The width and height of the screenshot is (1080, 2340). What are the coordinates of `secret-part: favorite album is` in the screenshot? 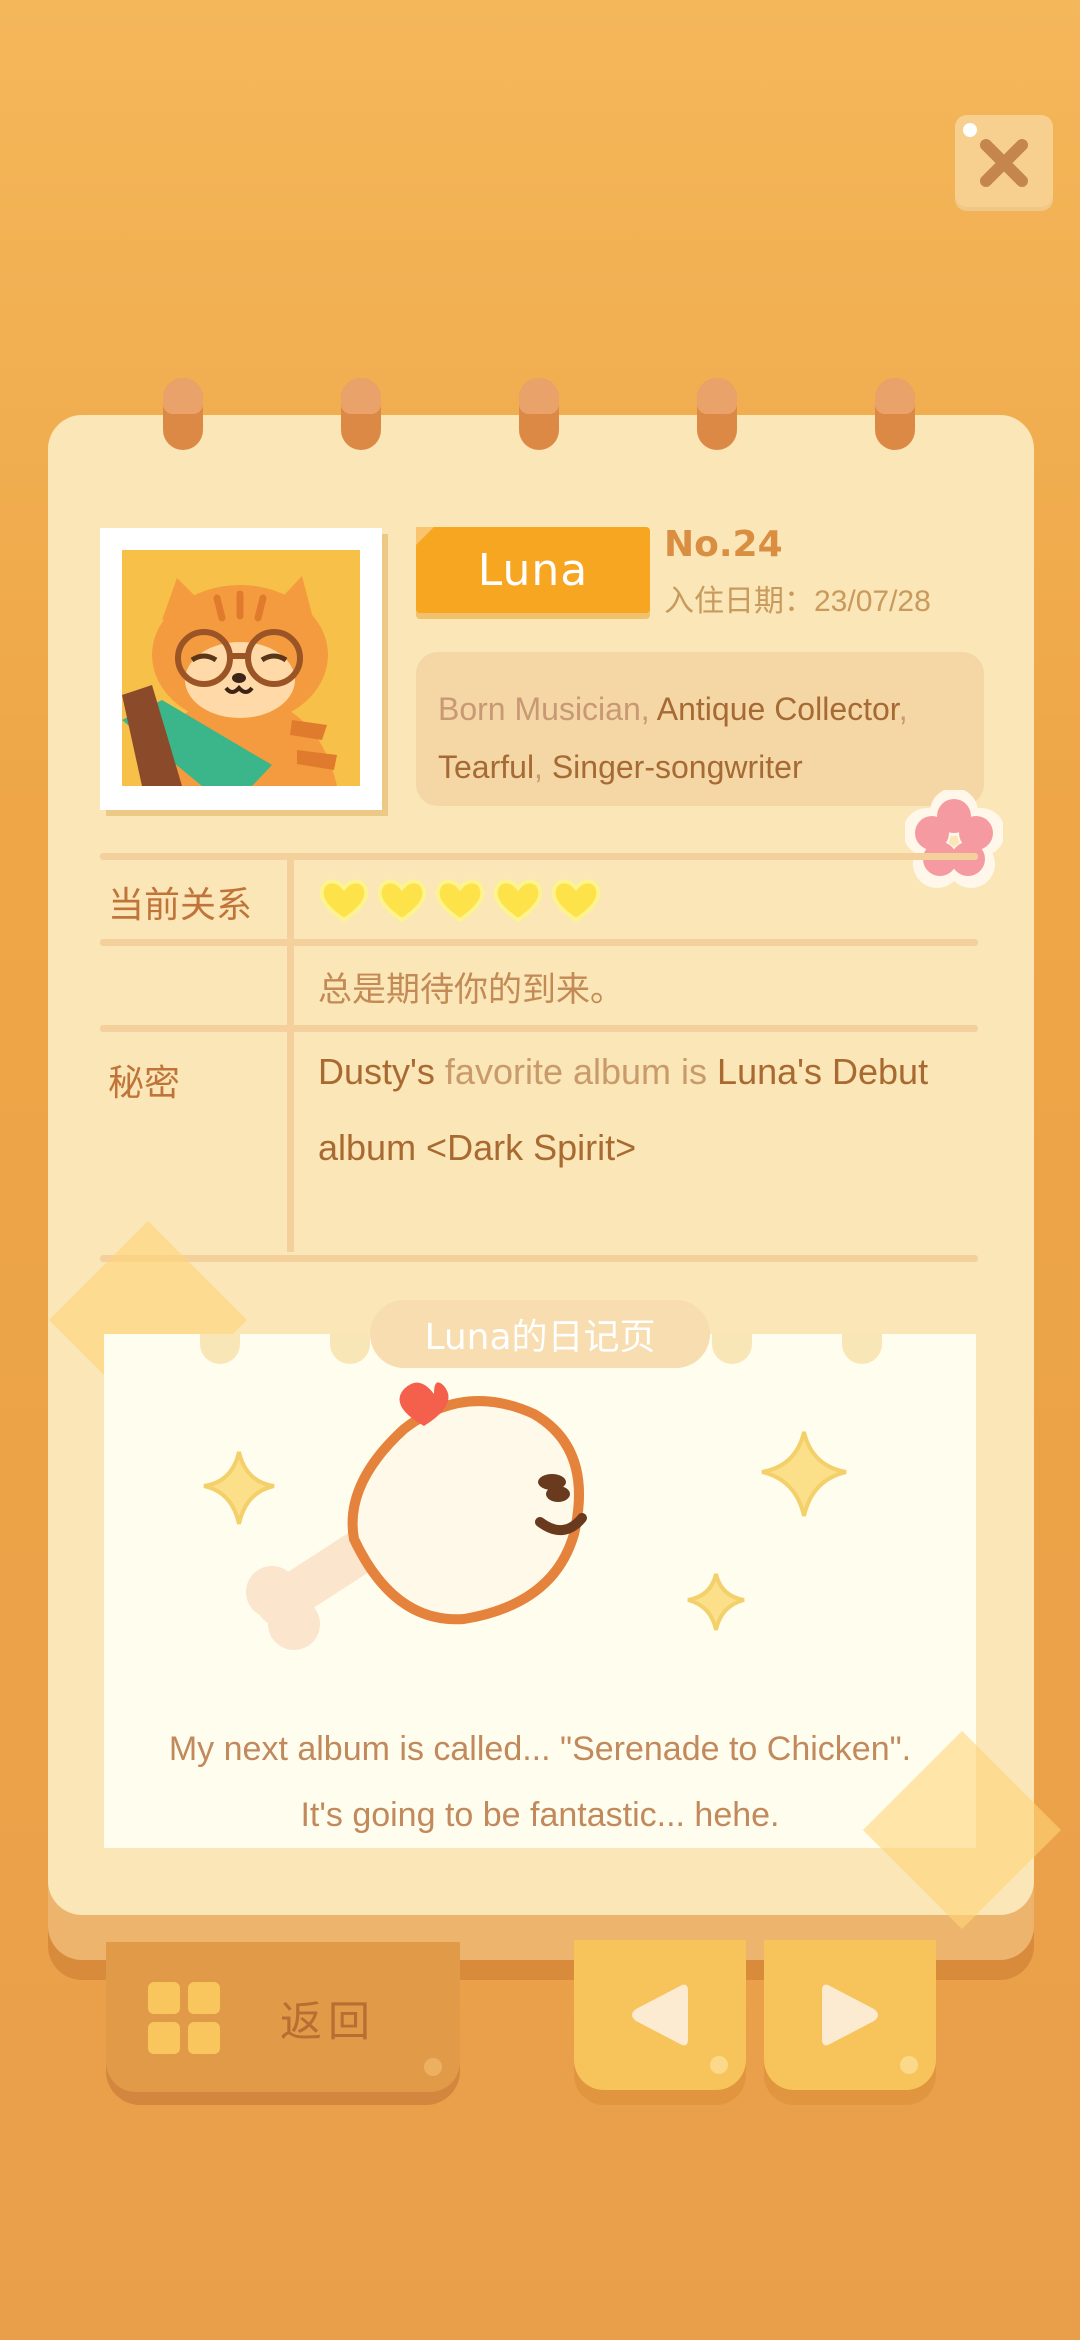 It's located at (576, 1071).